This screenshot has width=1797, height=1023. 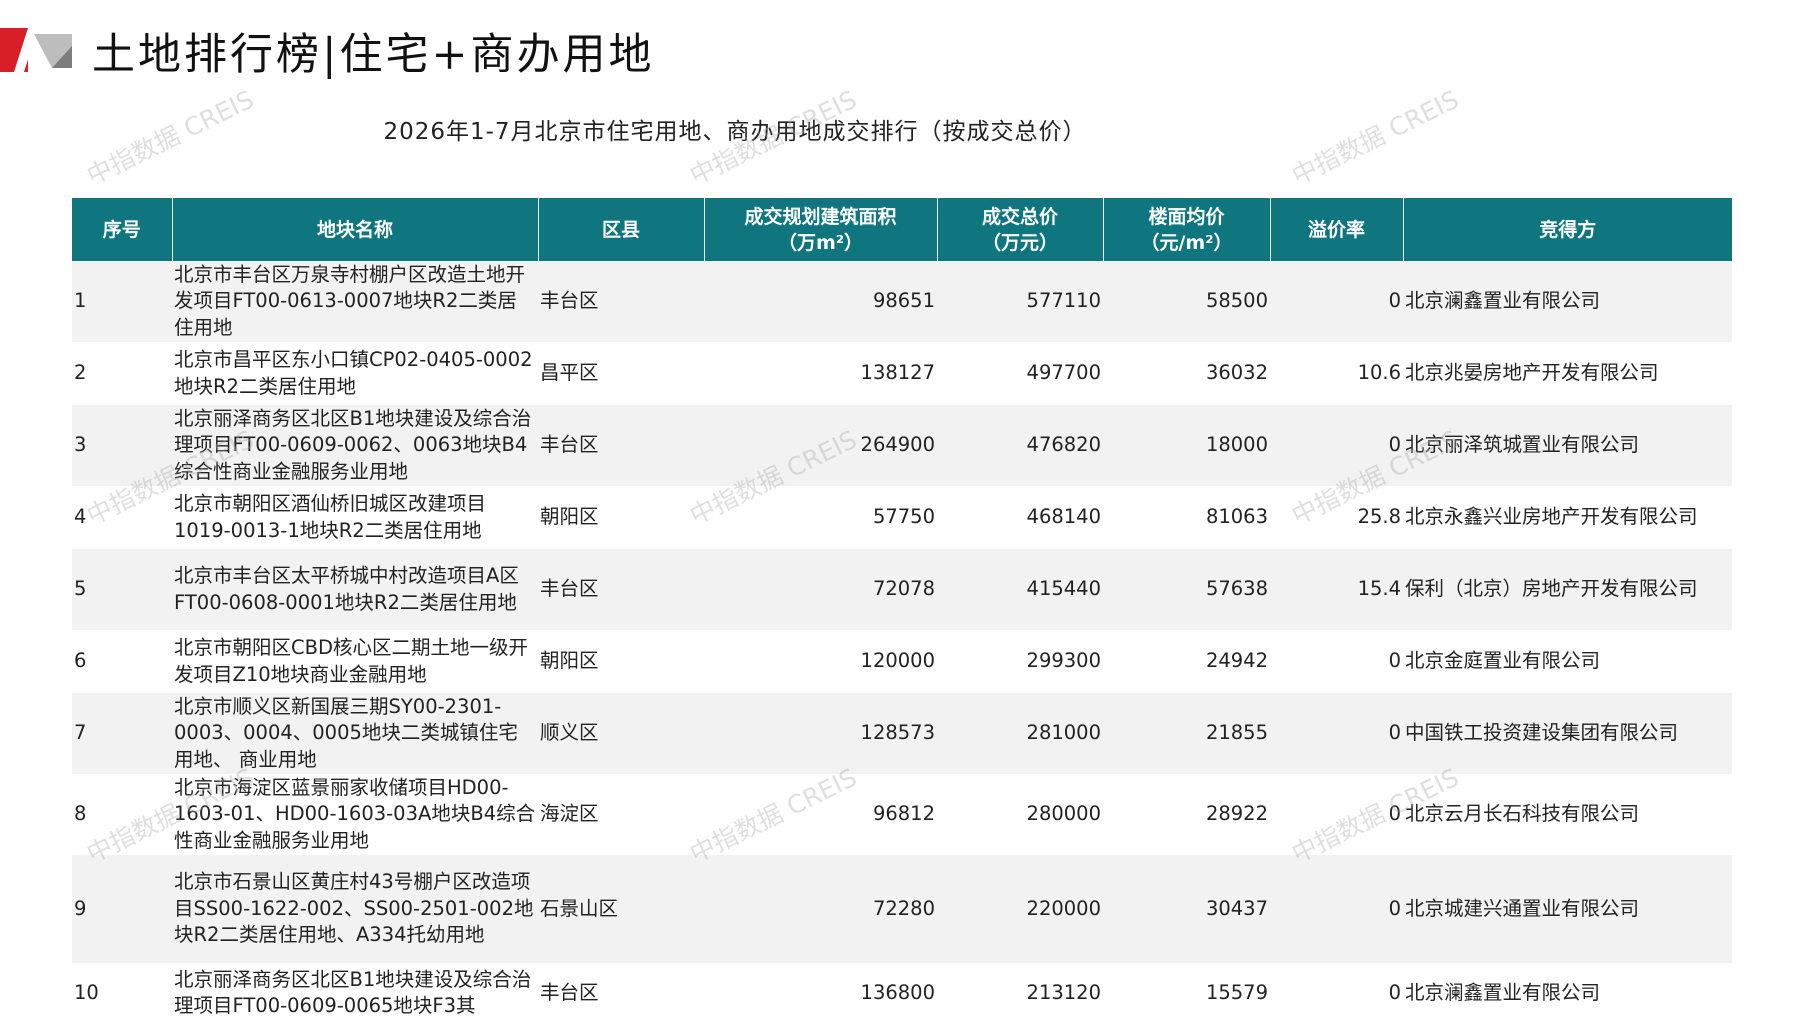 I want to click on column-header-unit-price: 楼面均价 （元/m²）, so click(x=1187, y=229).